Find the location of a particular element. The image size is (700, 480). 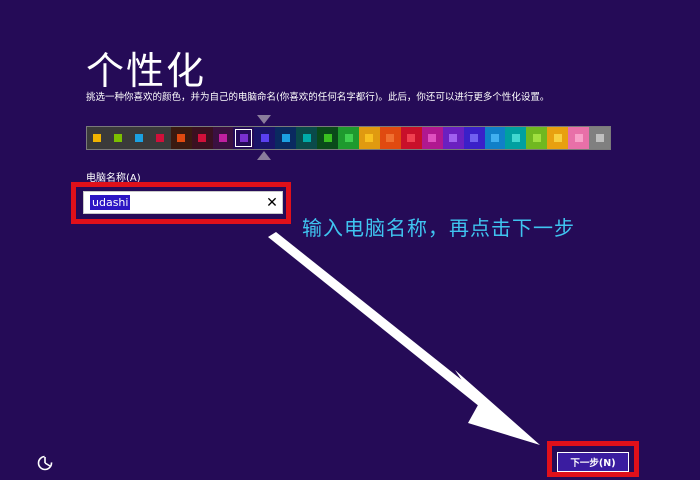

next-button: 下一步(N) is located at coordinates (593, 462).